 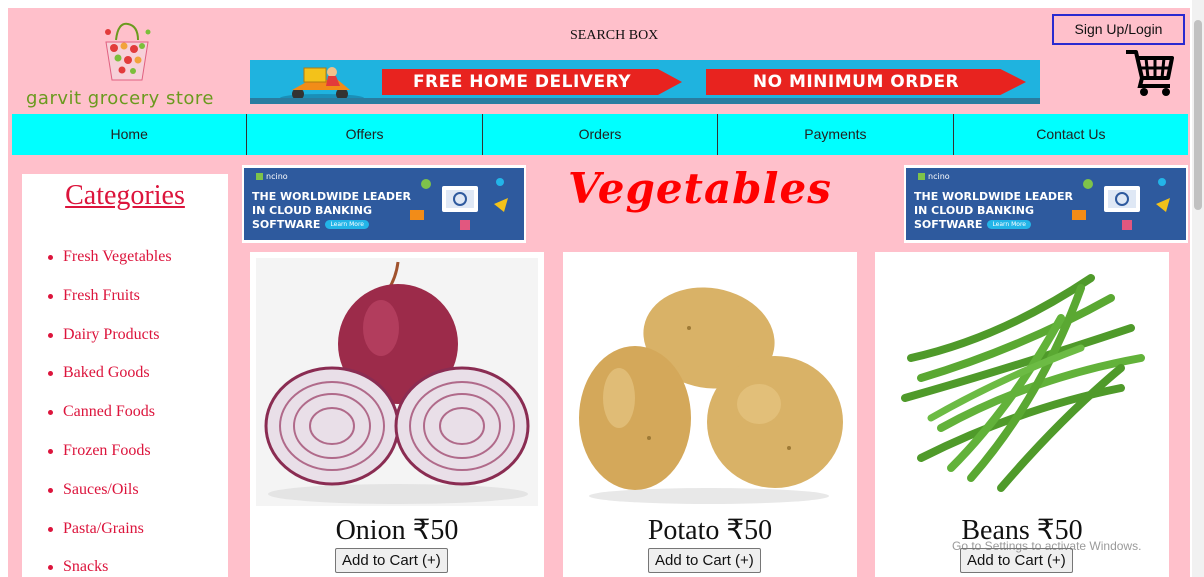 I want to click on free-delivery-ribbon: FREE HOME DELIVERY, so click(x=532, y=82).